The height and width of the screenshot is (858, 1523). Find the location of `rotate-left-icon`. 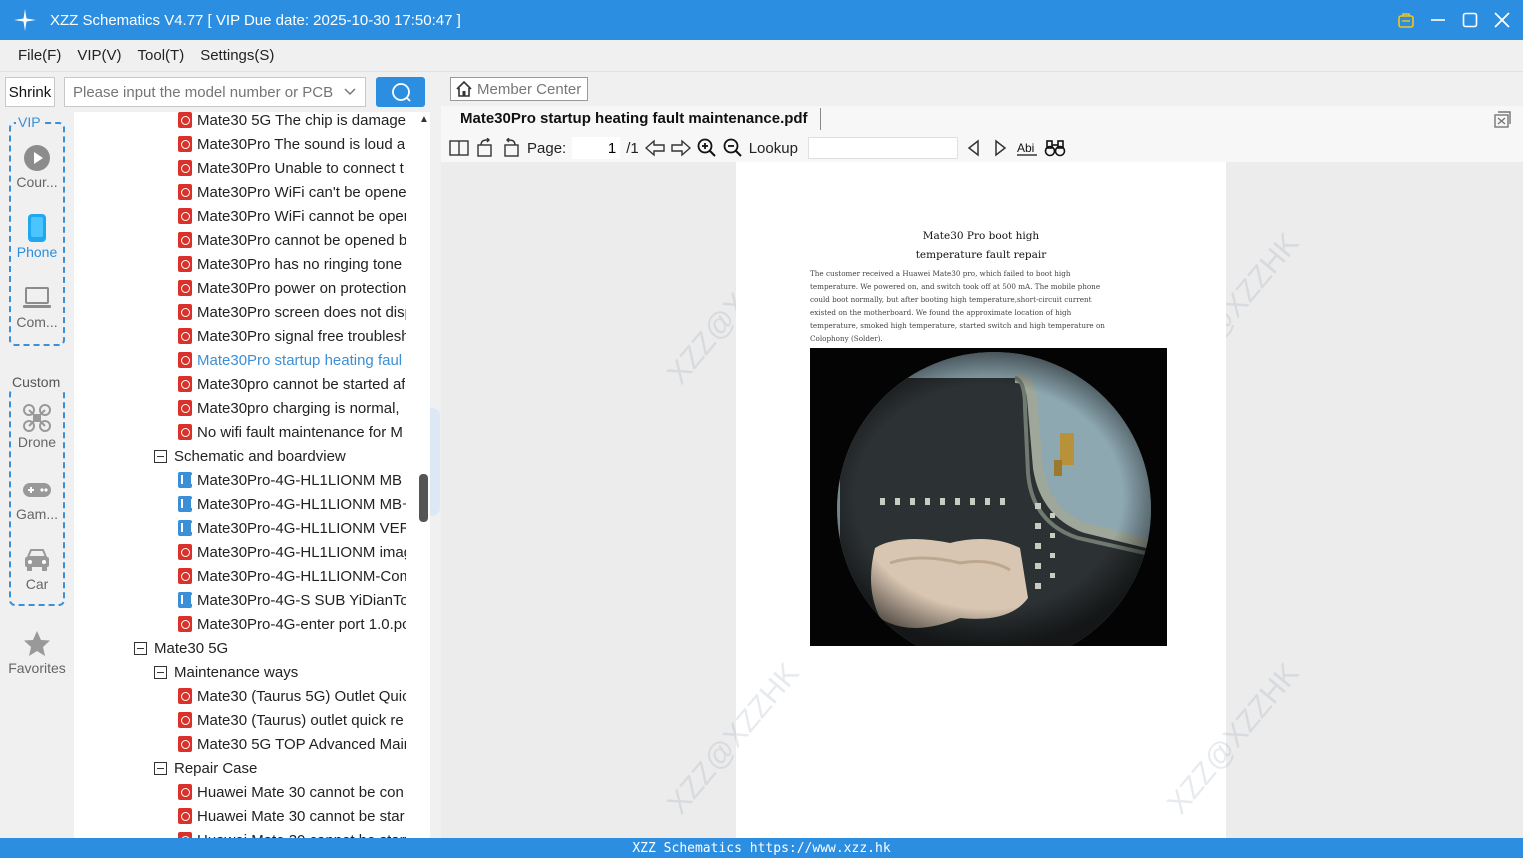

rotate-left-icon is located at coordinates (485, 148).